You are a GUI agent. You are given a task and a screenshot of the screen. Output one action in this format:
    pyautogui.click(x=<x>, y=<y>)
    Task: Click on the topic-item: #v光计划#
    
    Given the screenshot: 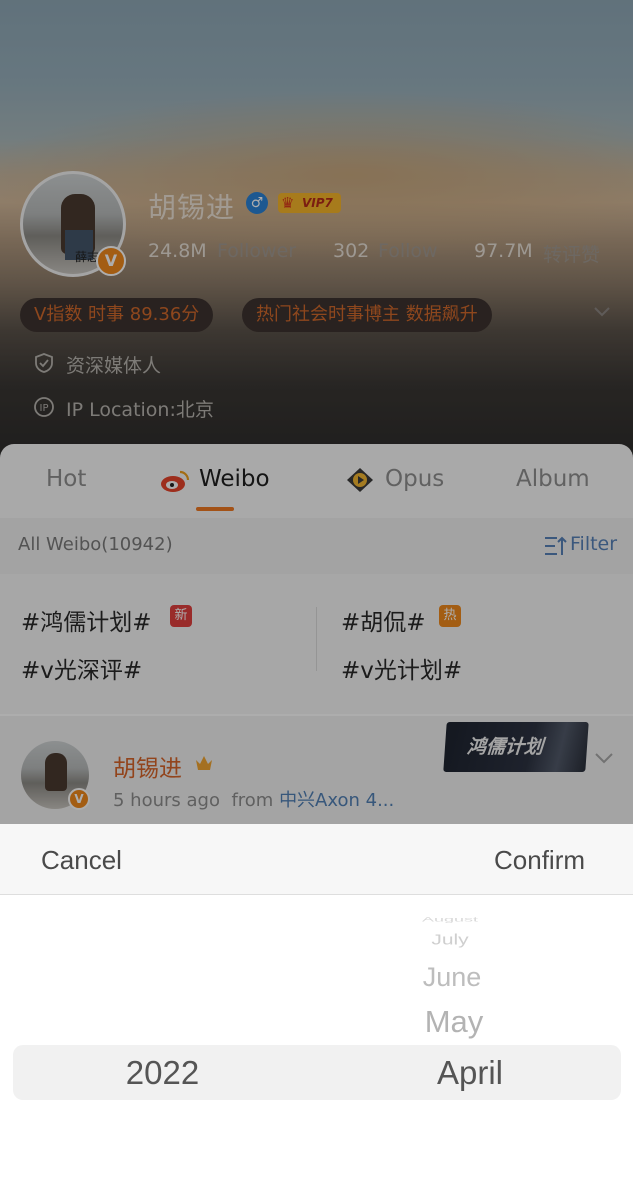 What is the action you would take?
    pyautogui.click(x=401, y=668)
    